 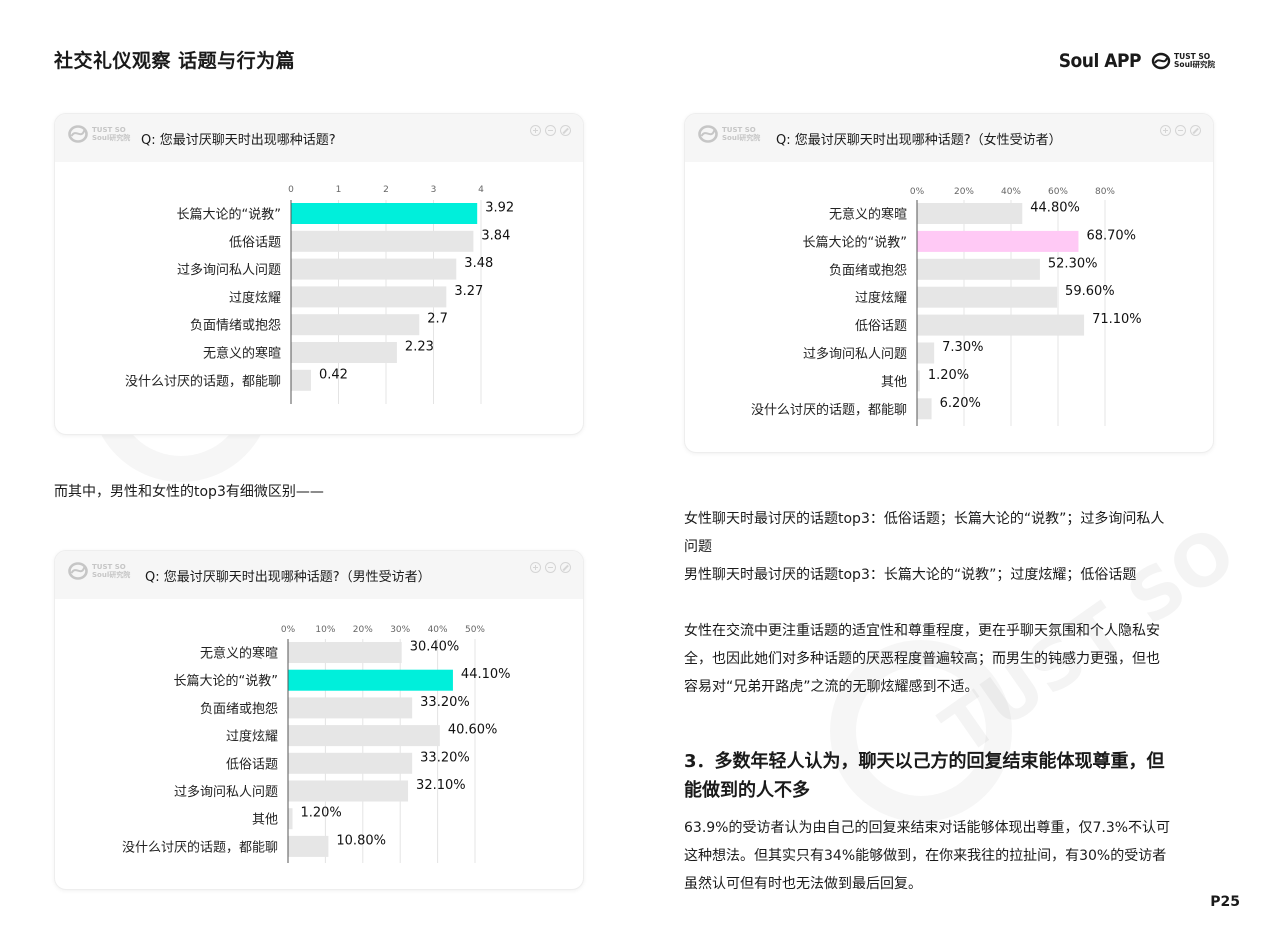 I want to click on data-label: 1.20%, so click(x=320, y=813).